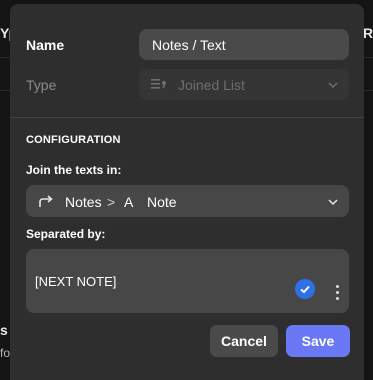 This screenshot has width=373, height=380. What do you see at coordinates (74, 170) in the screenshot?
I see `join-label: Join the texts in:` at bounding box center [74, 170].